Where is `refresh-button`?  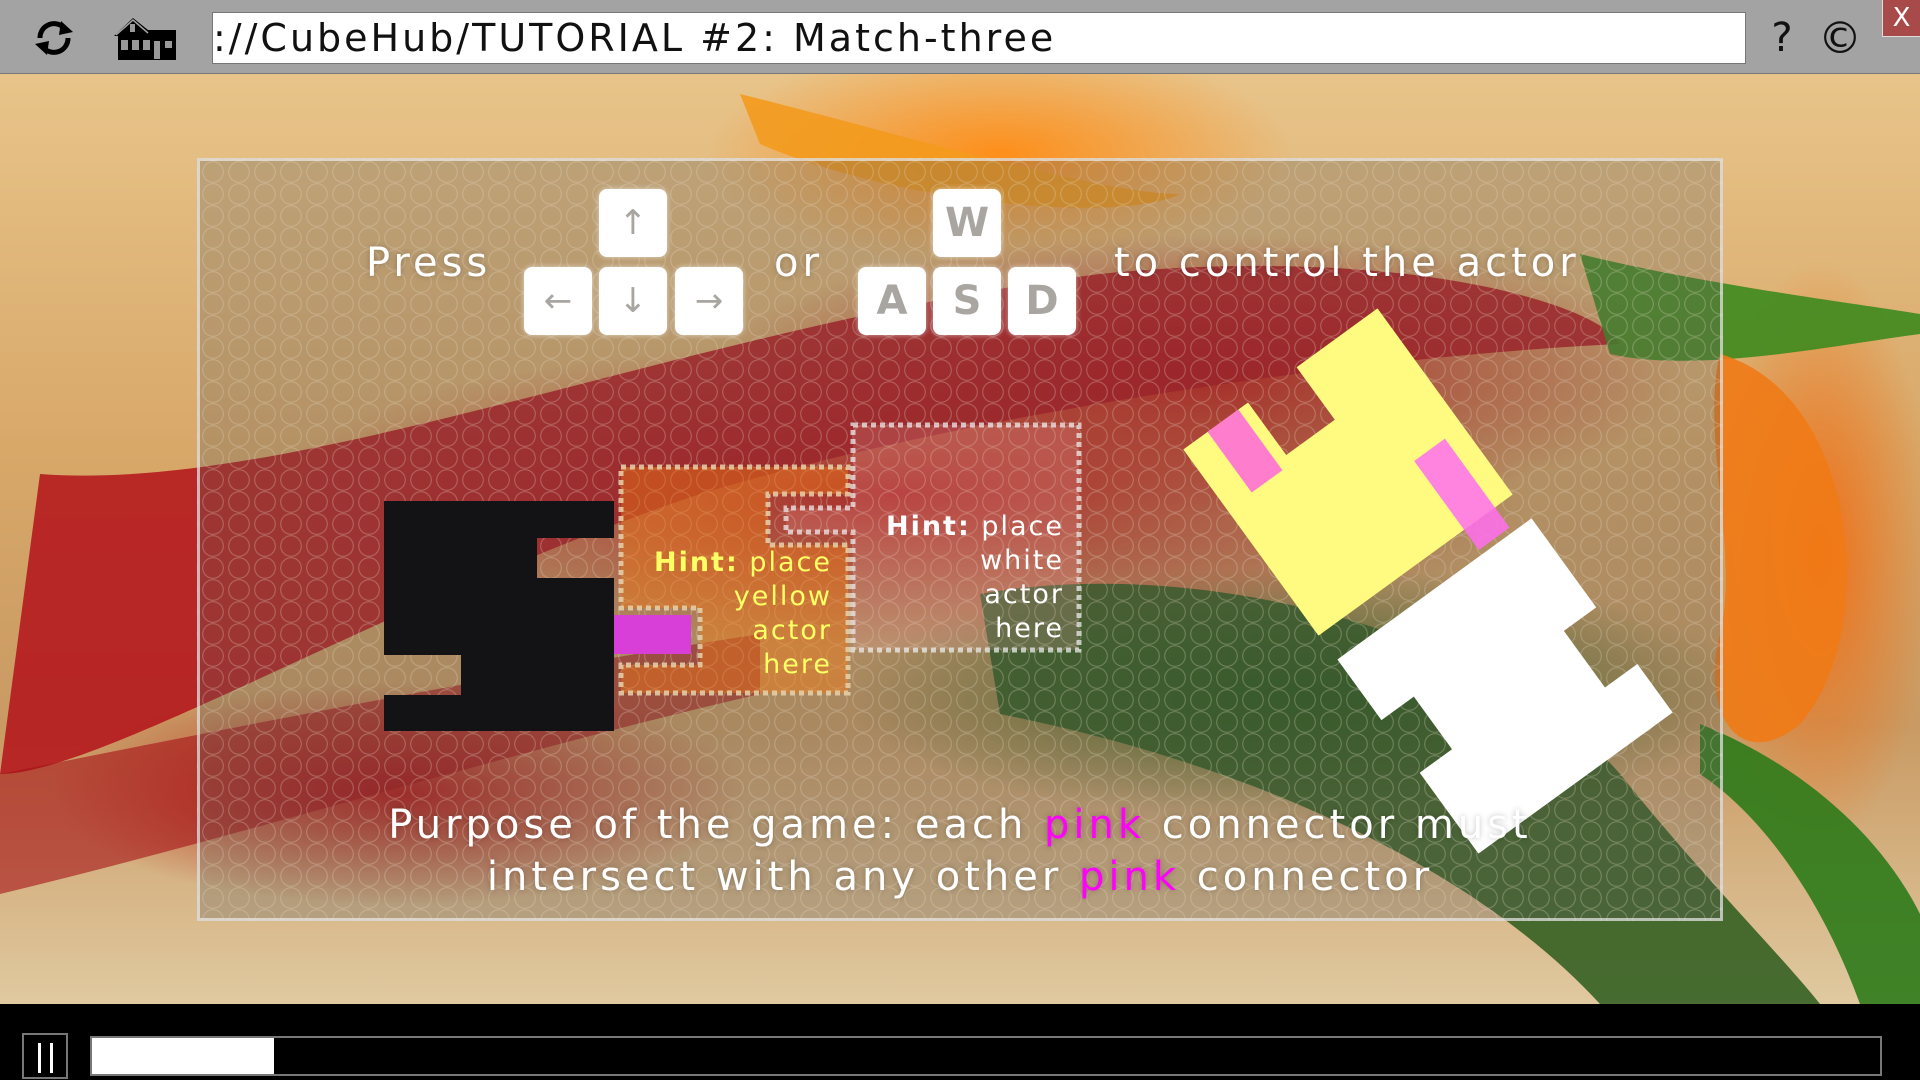 refresh-button is located at coordinates (54, 38).